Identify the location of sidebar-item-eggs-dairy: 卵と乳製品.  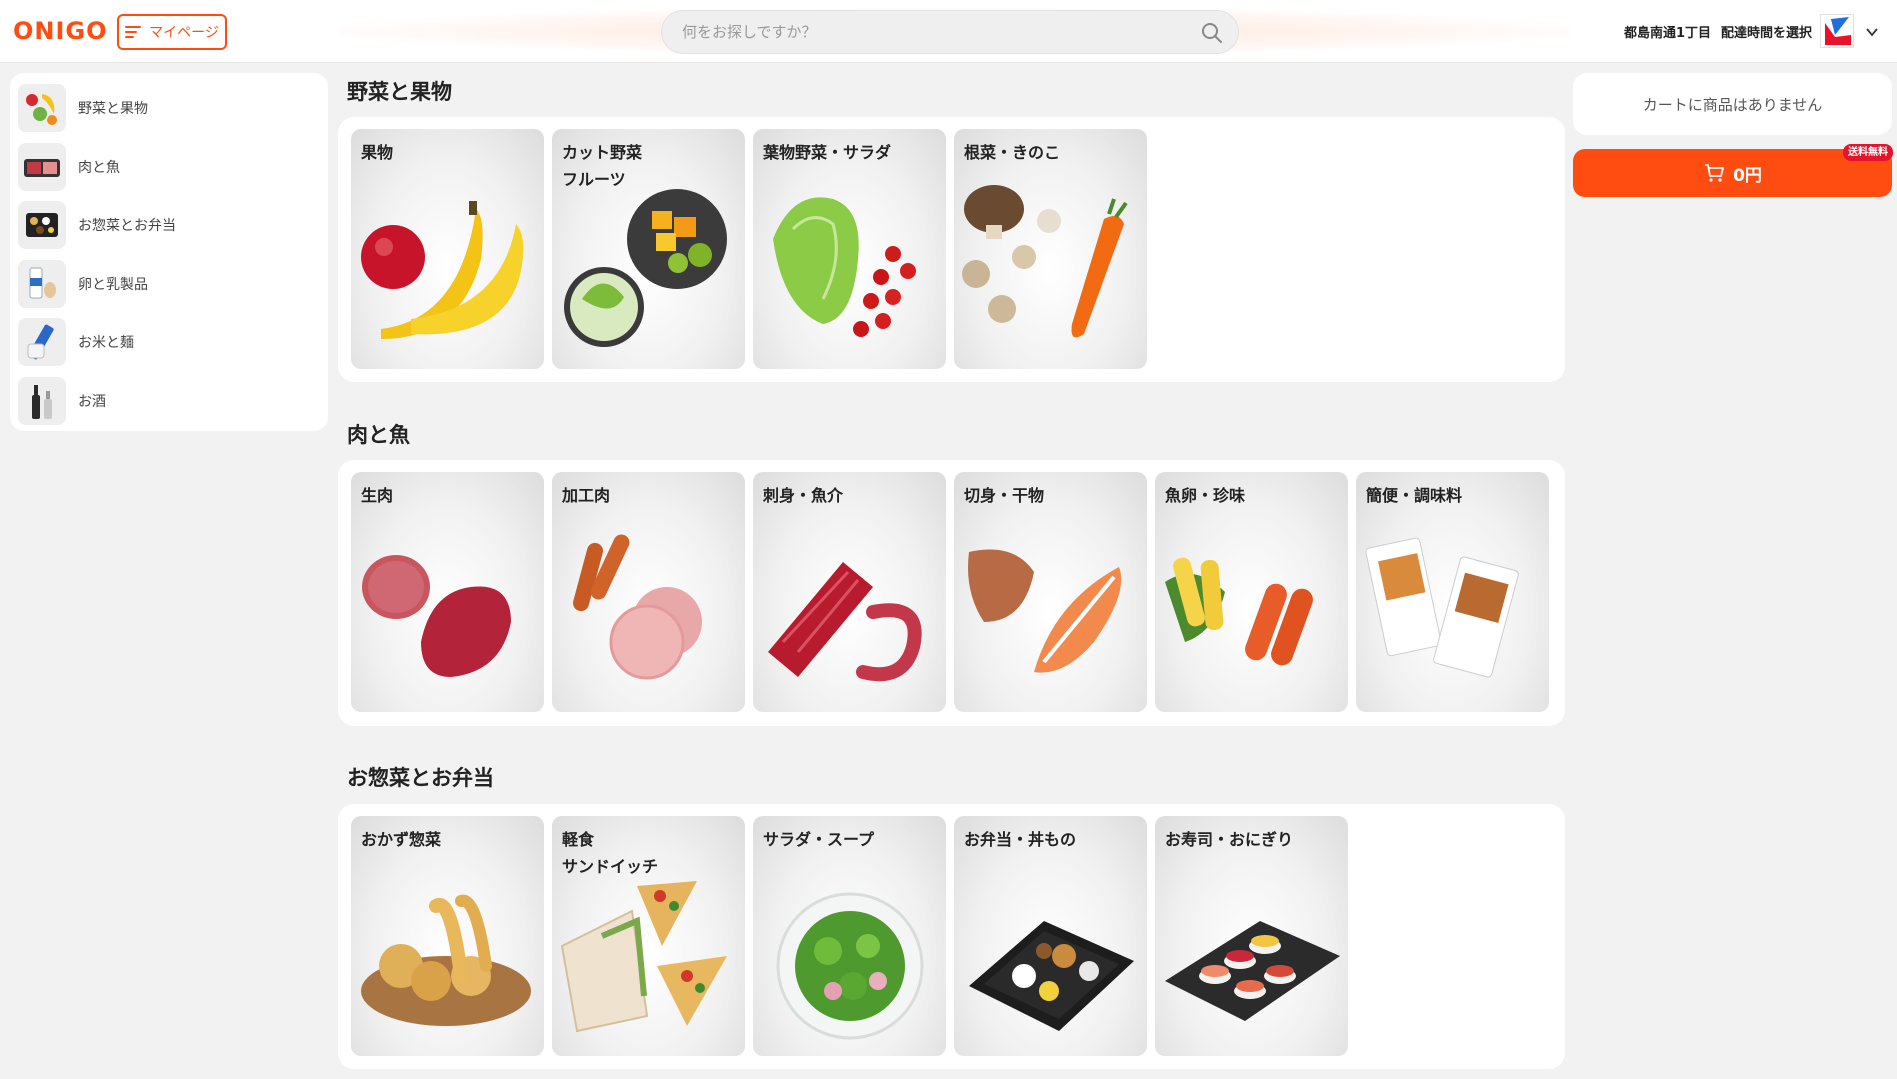
(169, 284).